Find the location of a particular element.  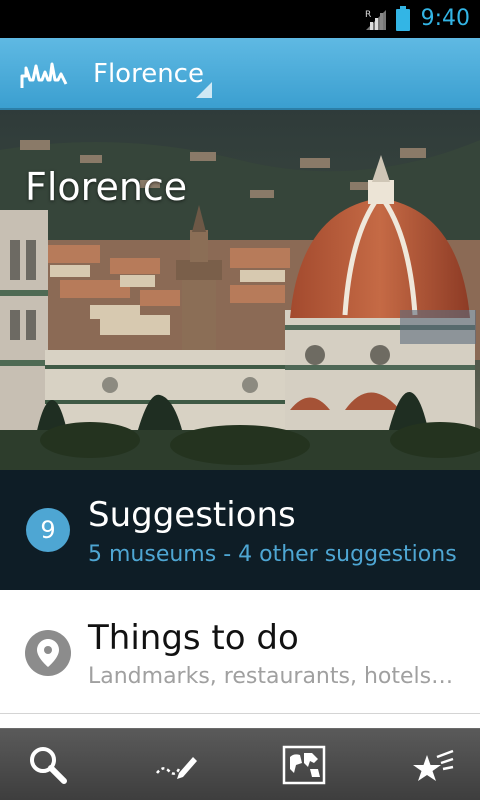

bottom-toolbar is located at coordinates (240, 764).